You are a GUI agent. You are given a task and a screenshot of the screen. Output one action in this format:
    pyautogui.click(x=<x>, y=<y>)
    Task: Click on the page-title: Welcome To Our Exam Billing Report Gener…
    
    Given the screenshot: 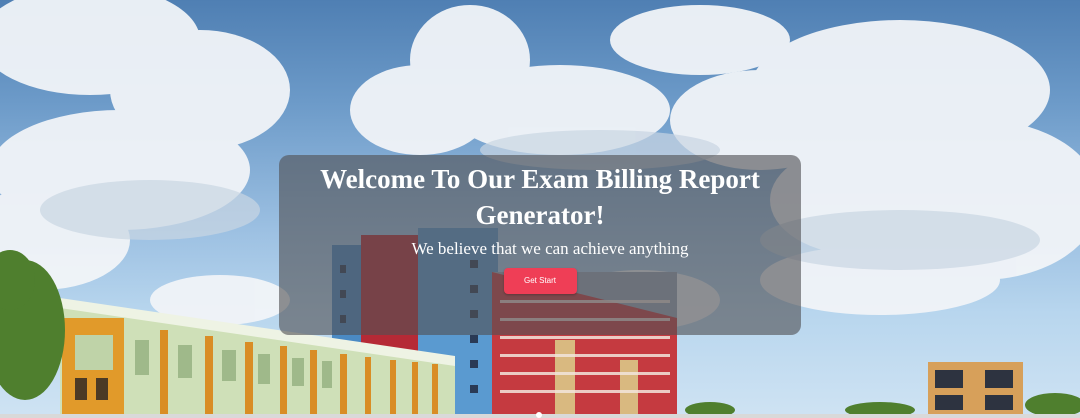 What is the action you would take?
    pyautogui.click(x=540, y=197)
    